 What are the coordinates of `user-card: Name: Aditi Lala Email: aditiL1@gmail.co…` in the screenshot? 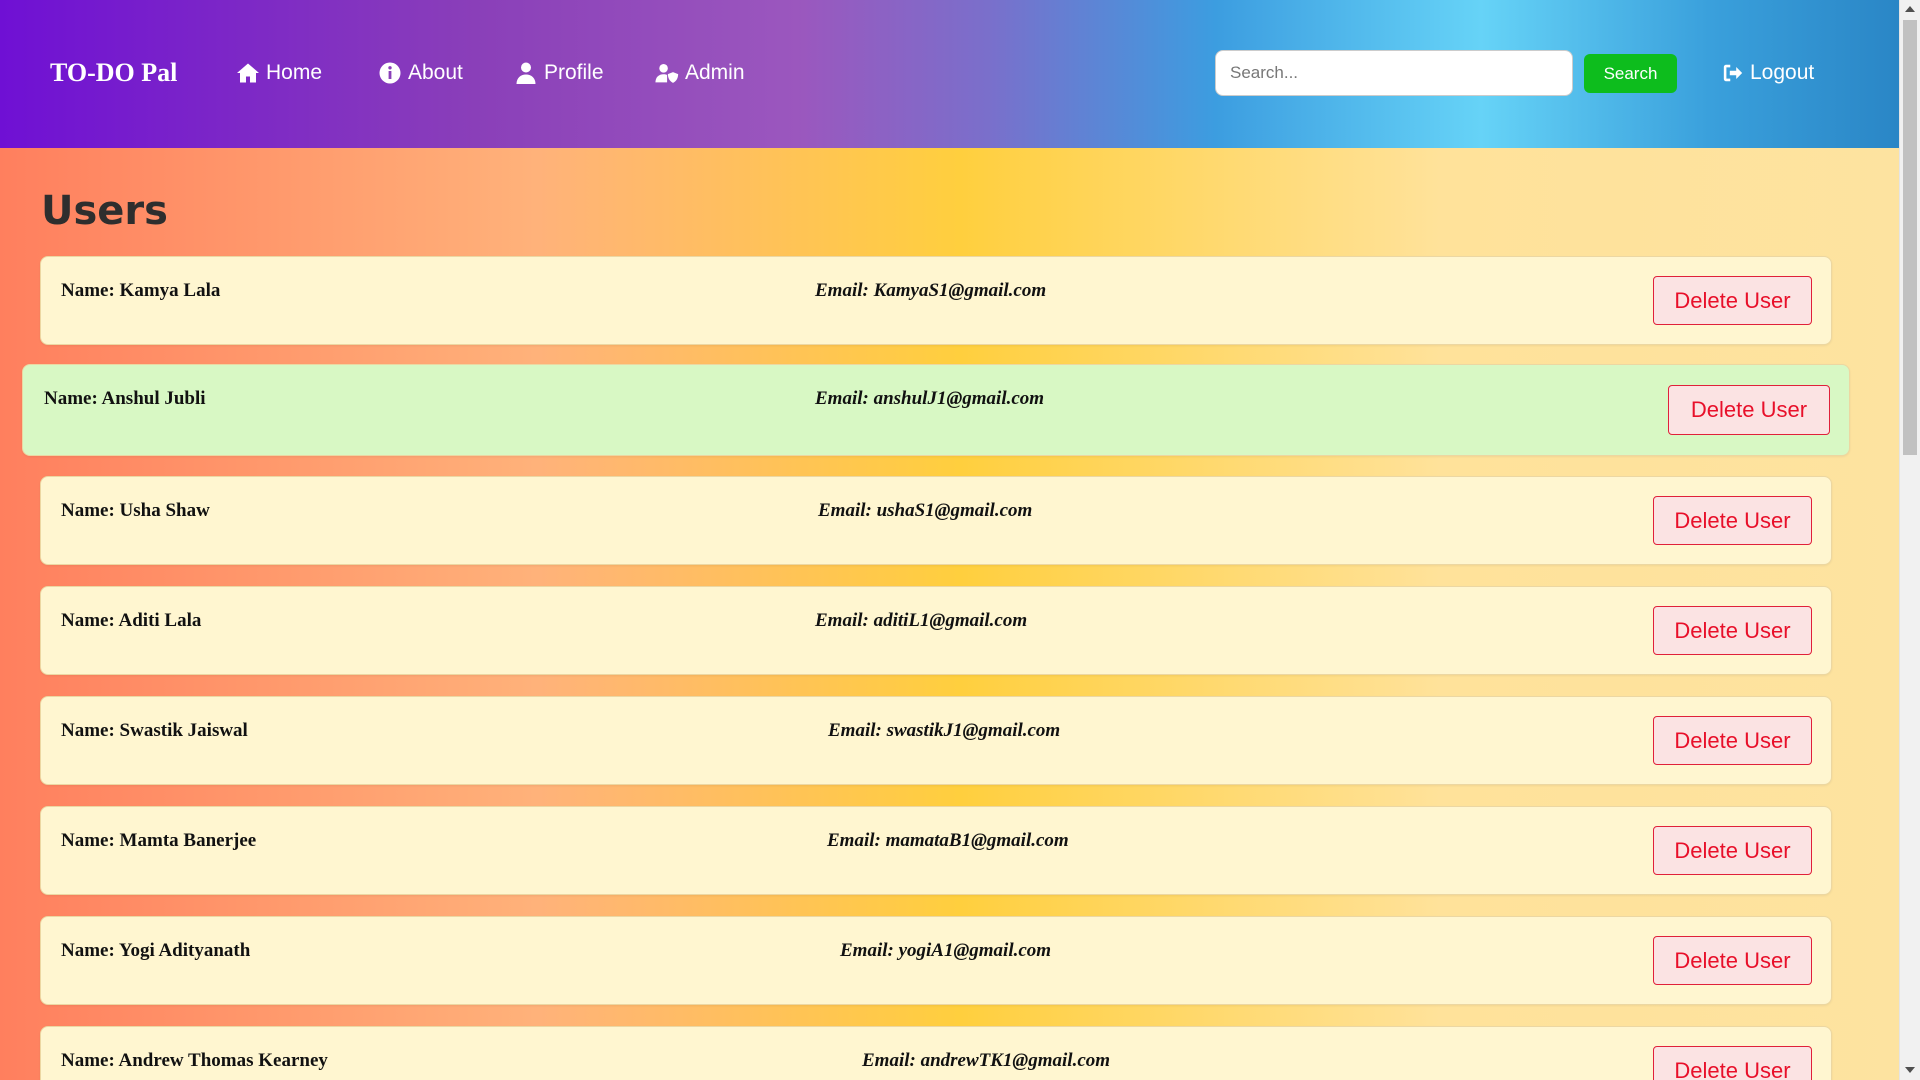 It's located at (936, 630).